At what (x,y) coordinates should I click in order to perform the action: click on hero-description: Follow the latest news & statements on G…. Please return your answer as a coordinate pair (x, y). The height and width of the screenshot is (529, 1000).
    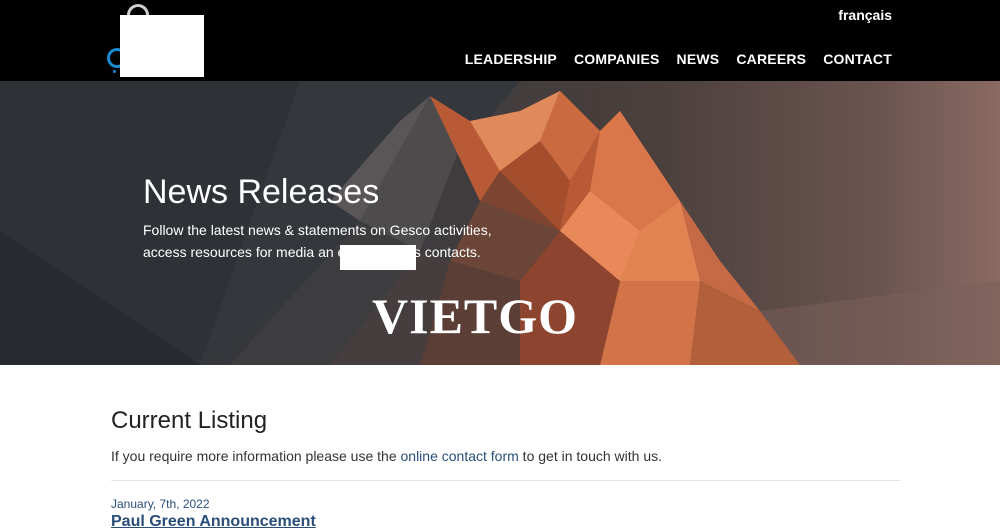
    Looking at the image, I should click on (328, 241).